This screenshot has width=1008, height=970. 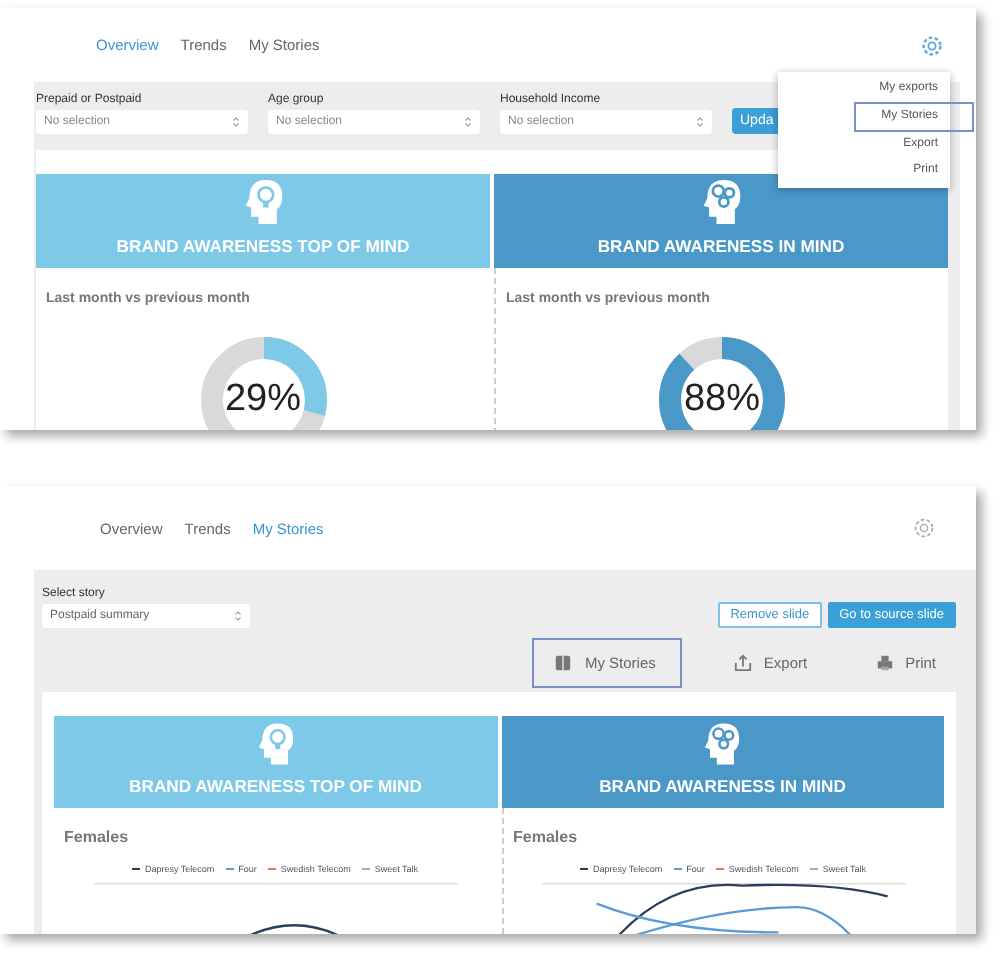 I want to click on printer-icon, so click(x=884, y=663).